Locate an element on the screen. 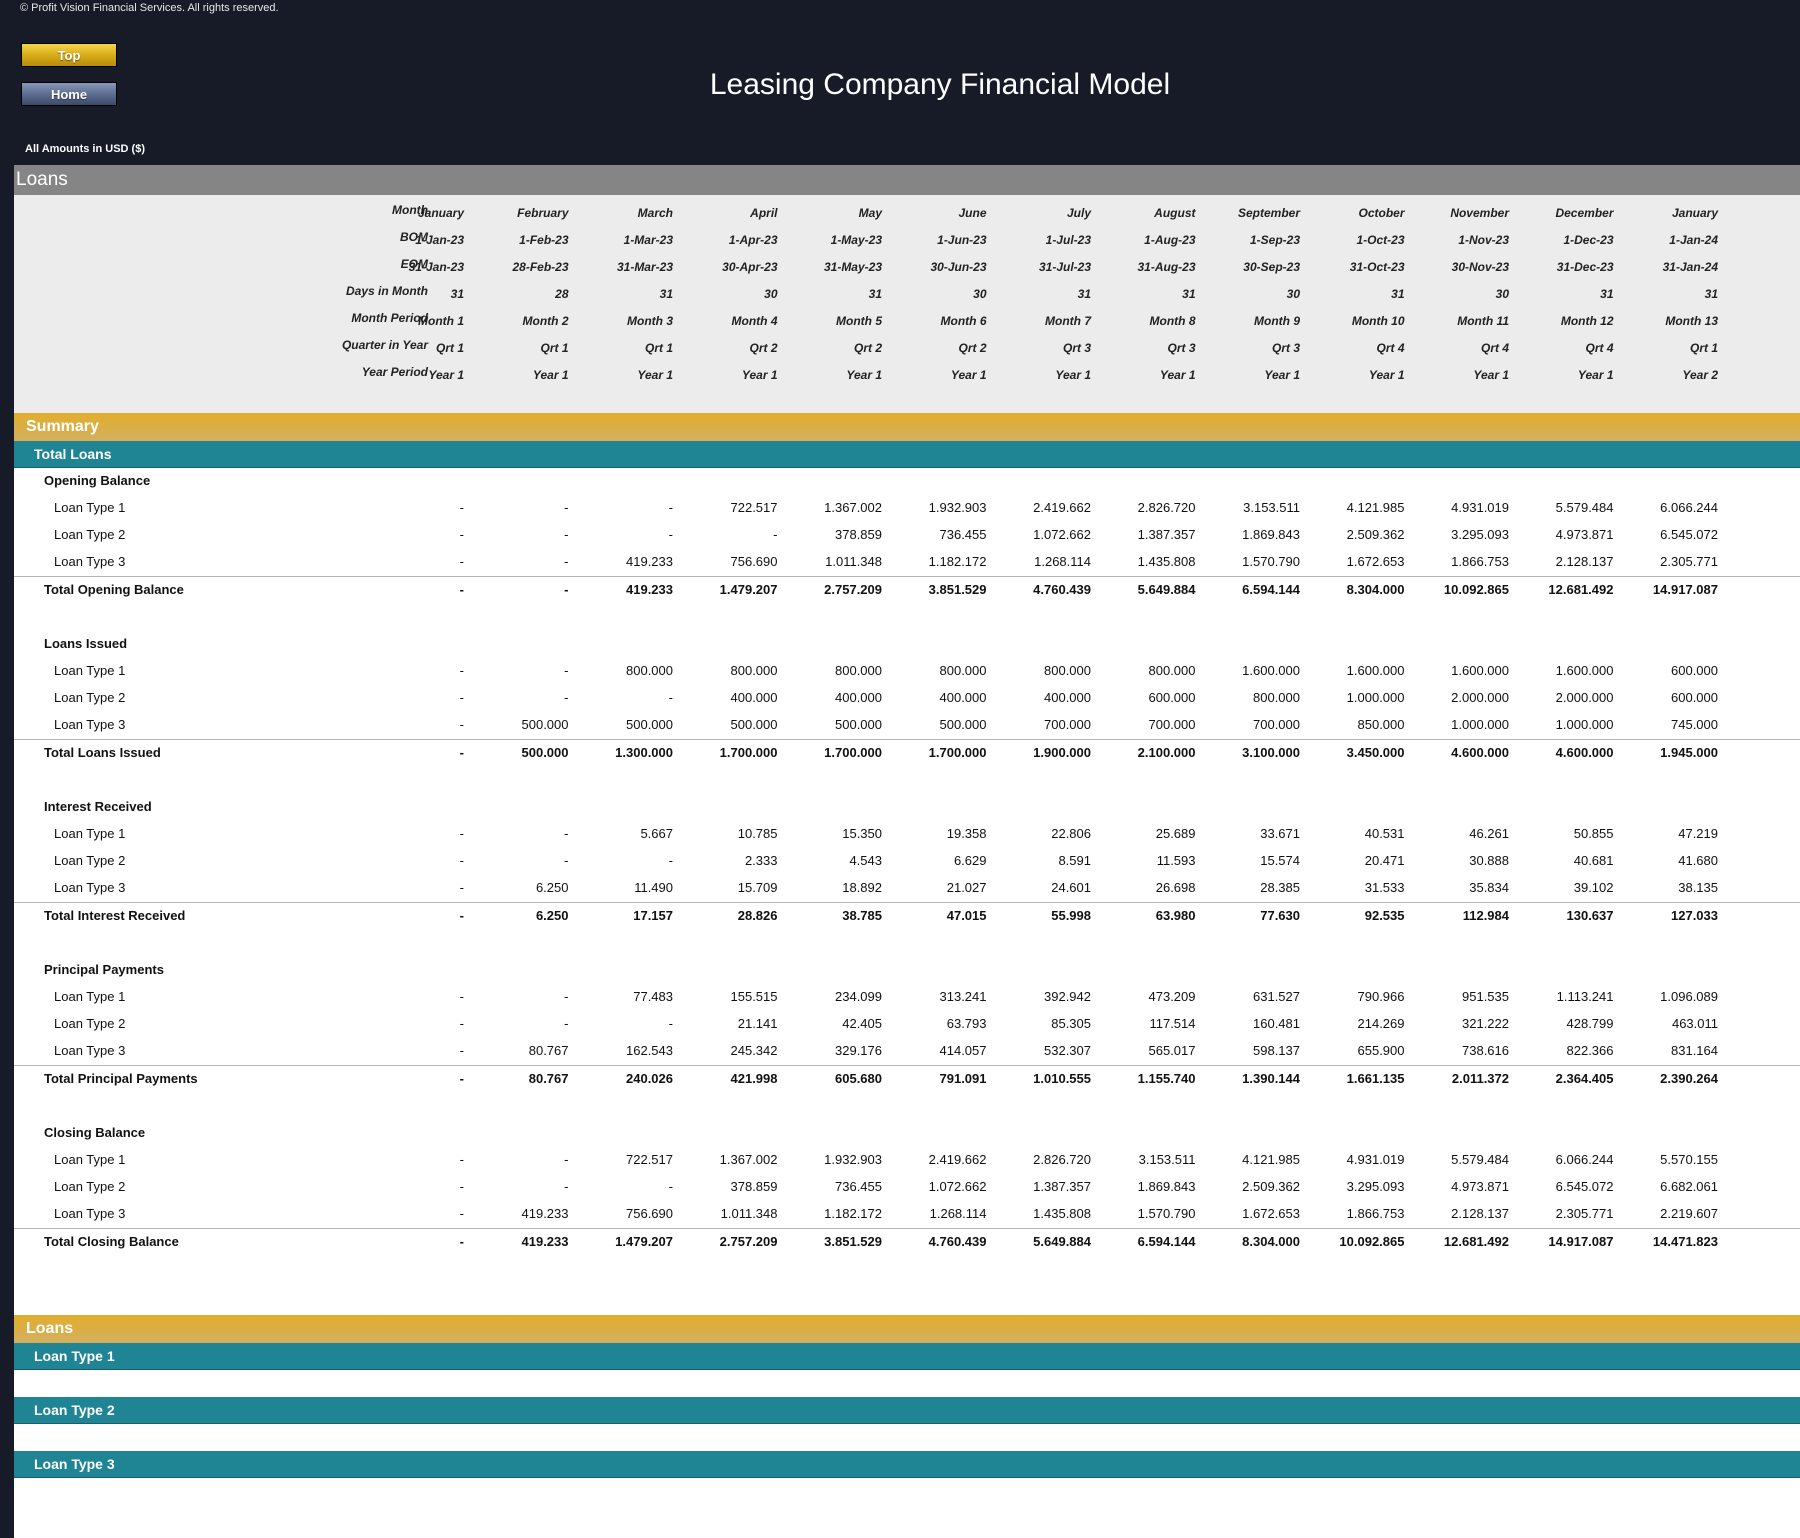 Image resolution: width=1800 pixels, height=1538 pixels. total-cell: 500.000 is located at coordinates (545, 752).